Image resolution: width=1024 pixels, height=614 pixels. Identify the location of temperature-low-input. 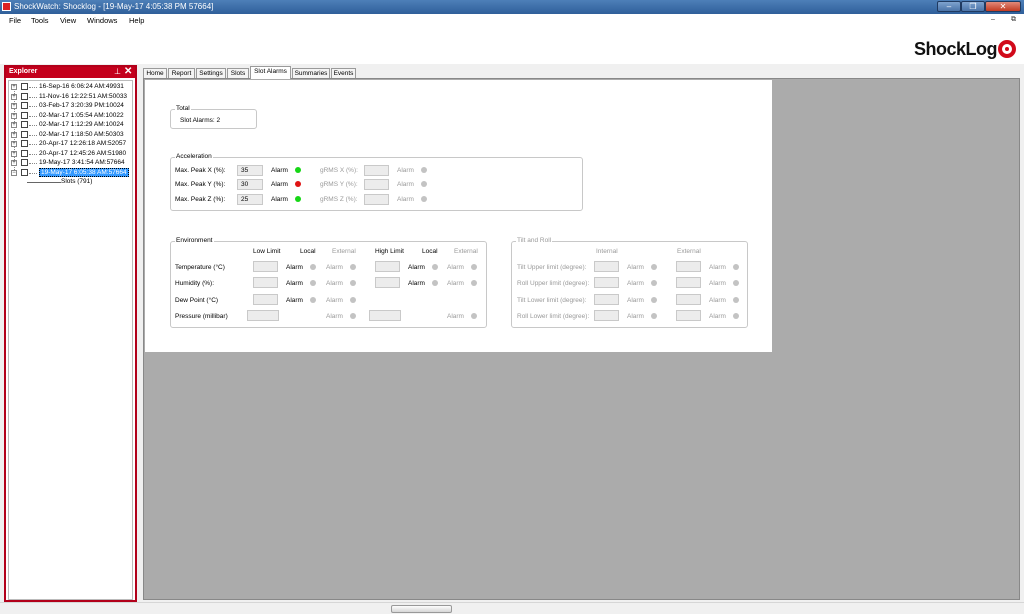
(265, 266).